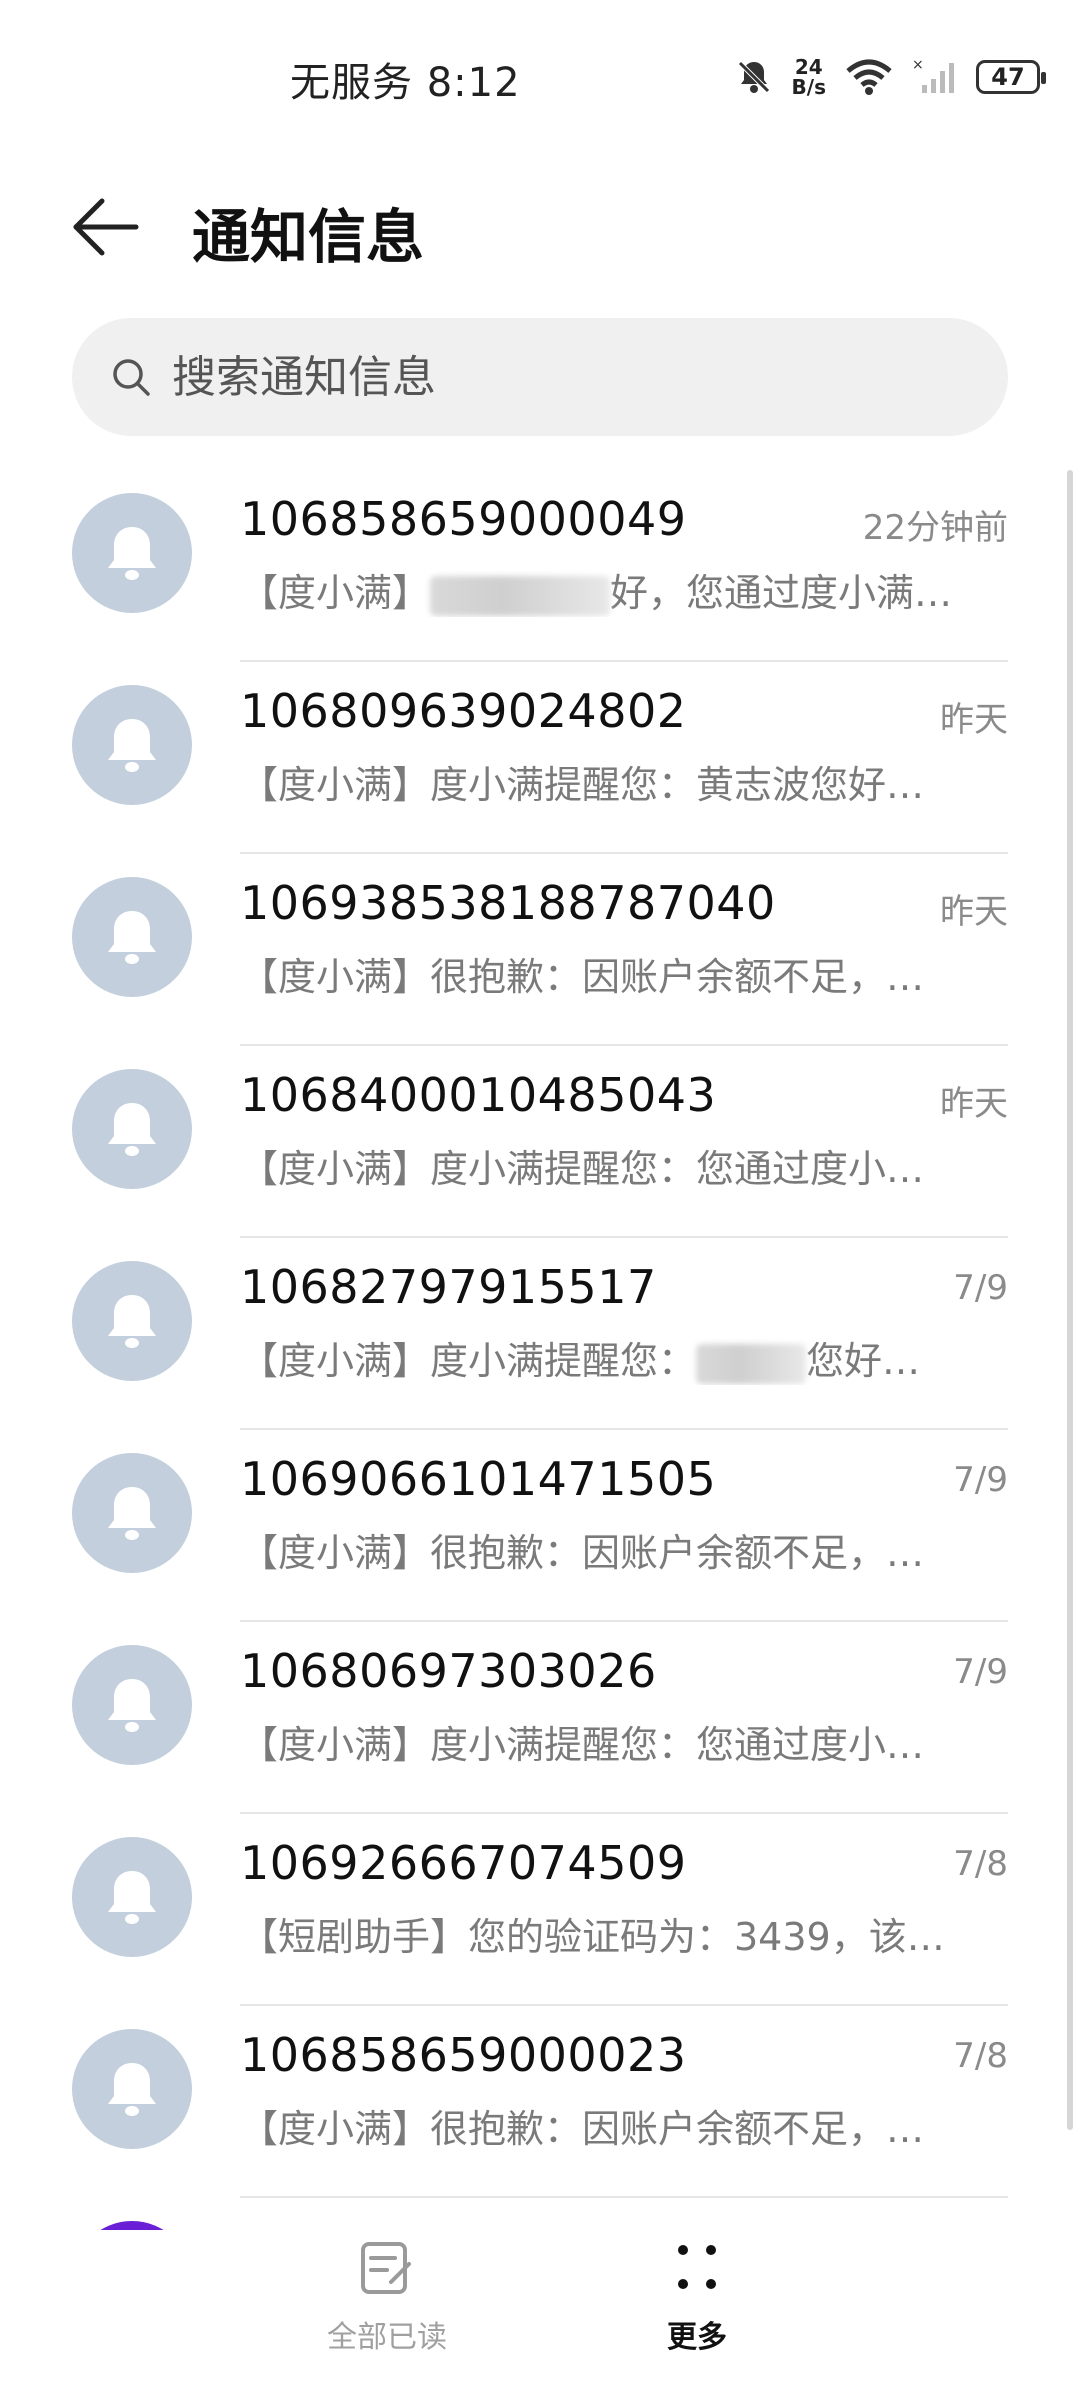 Image resolution: width=1080 pixels, height=2400 pixels. Describe the element at coordinates (540, 2315) in the screenshot. I see `bottom-toolbar: 全部已读 更多` at that location.